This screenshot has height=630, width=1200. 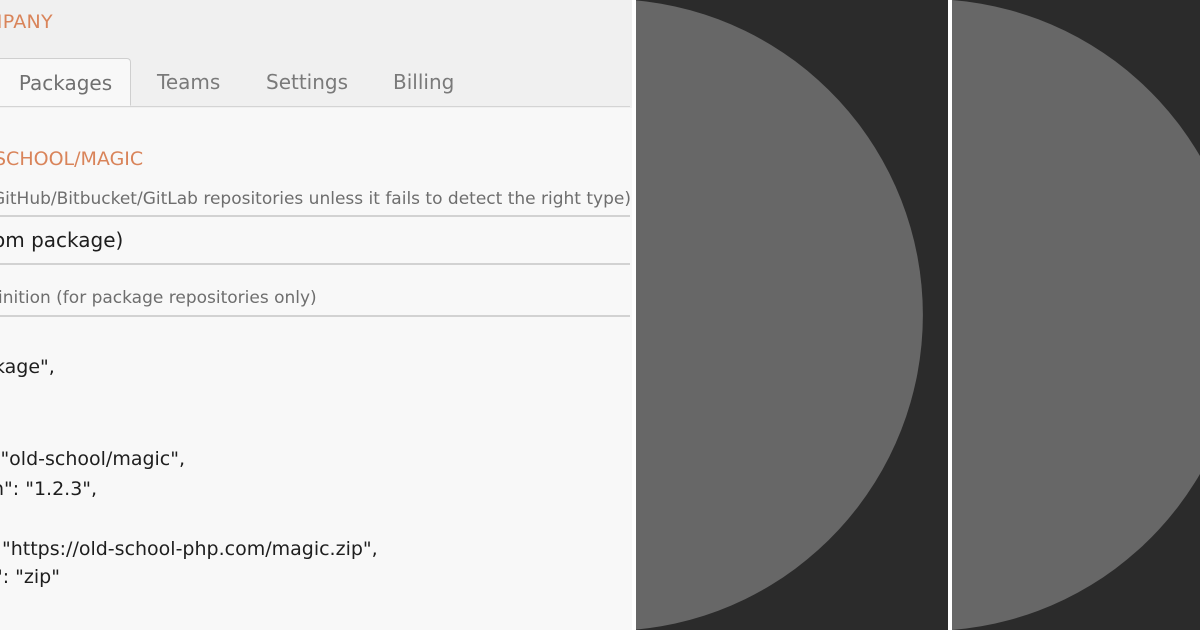 I want to click on package-name: SCHOOL/MAGIC, so click(x=72, y=159).